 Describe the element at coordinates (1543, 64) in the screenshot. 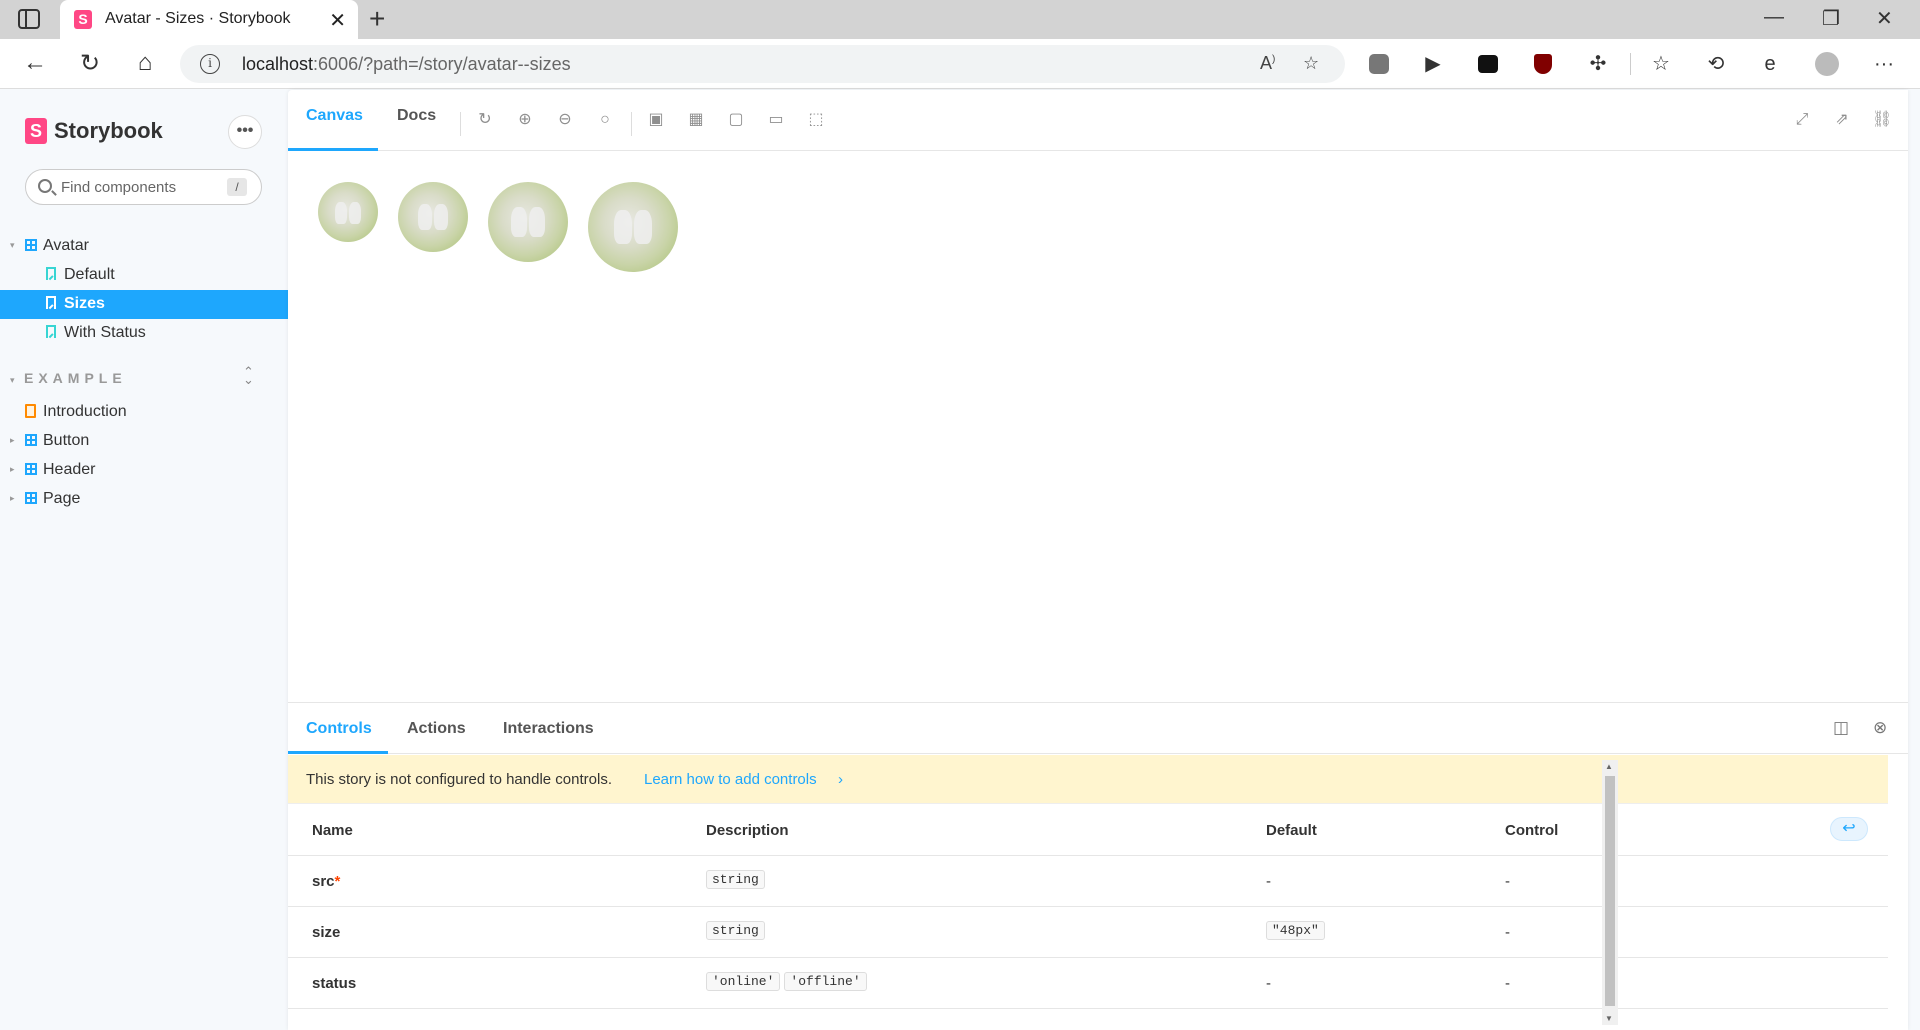

I see `ublock-icon` at that location.